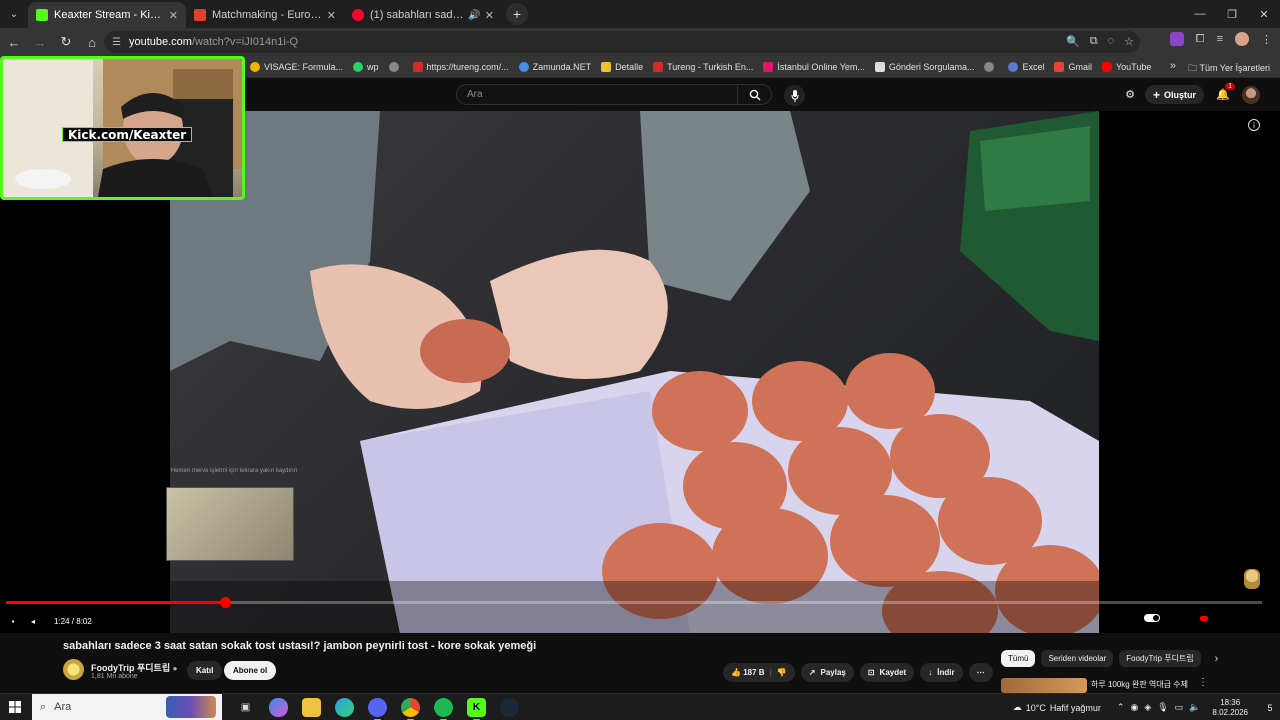 Image resolution: width=1280 pixels, height=720 pixels. What do you see at coordinates (107, 15) in the screenshot?
I see `tab-kick-dashboard: Keaxter Stream - Kick Dashboard ✕` at bounding box center [107, 15].